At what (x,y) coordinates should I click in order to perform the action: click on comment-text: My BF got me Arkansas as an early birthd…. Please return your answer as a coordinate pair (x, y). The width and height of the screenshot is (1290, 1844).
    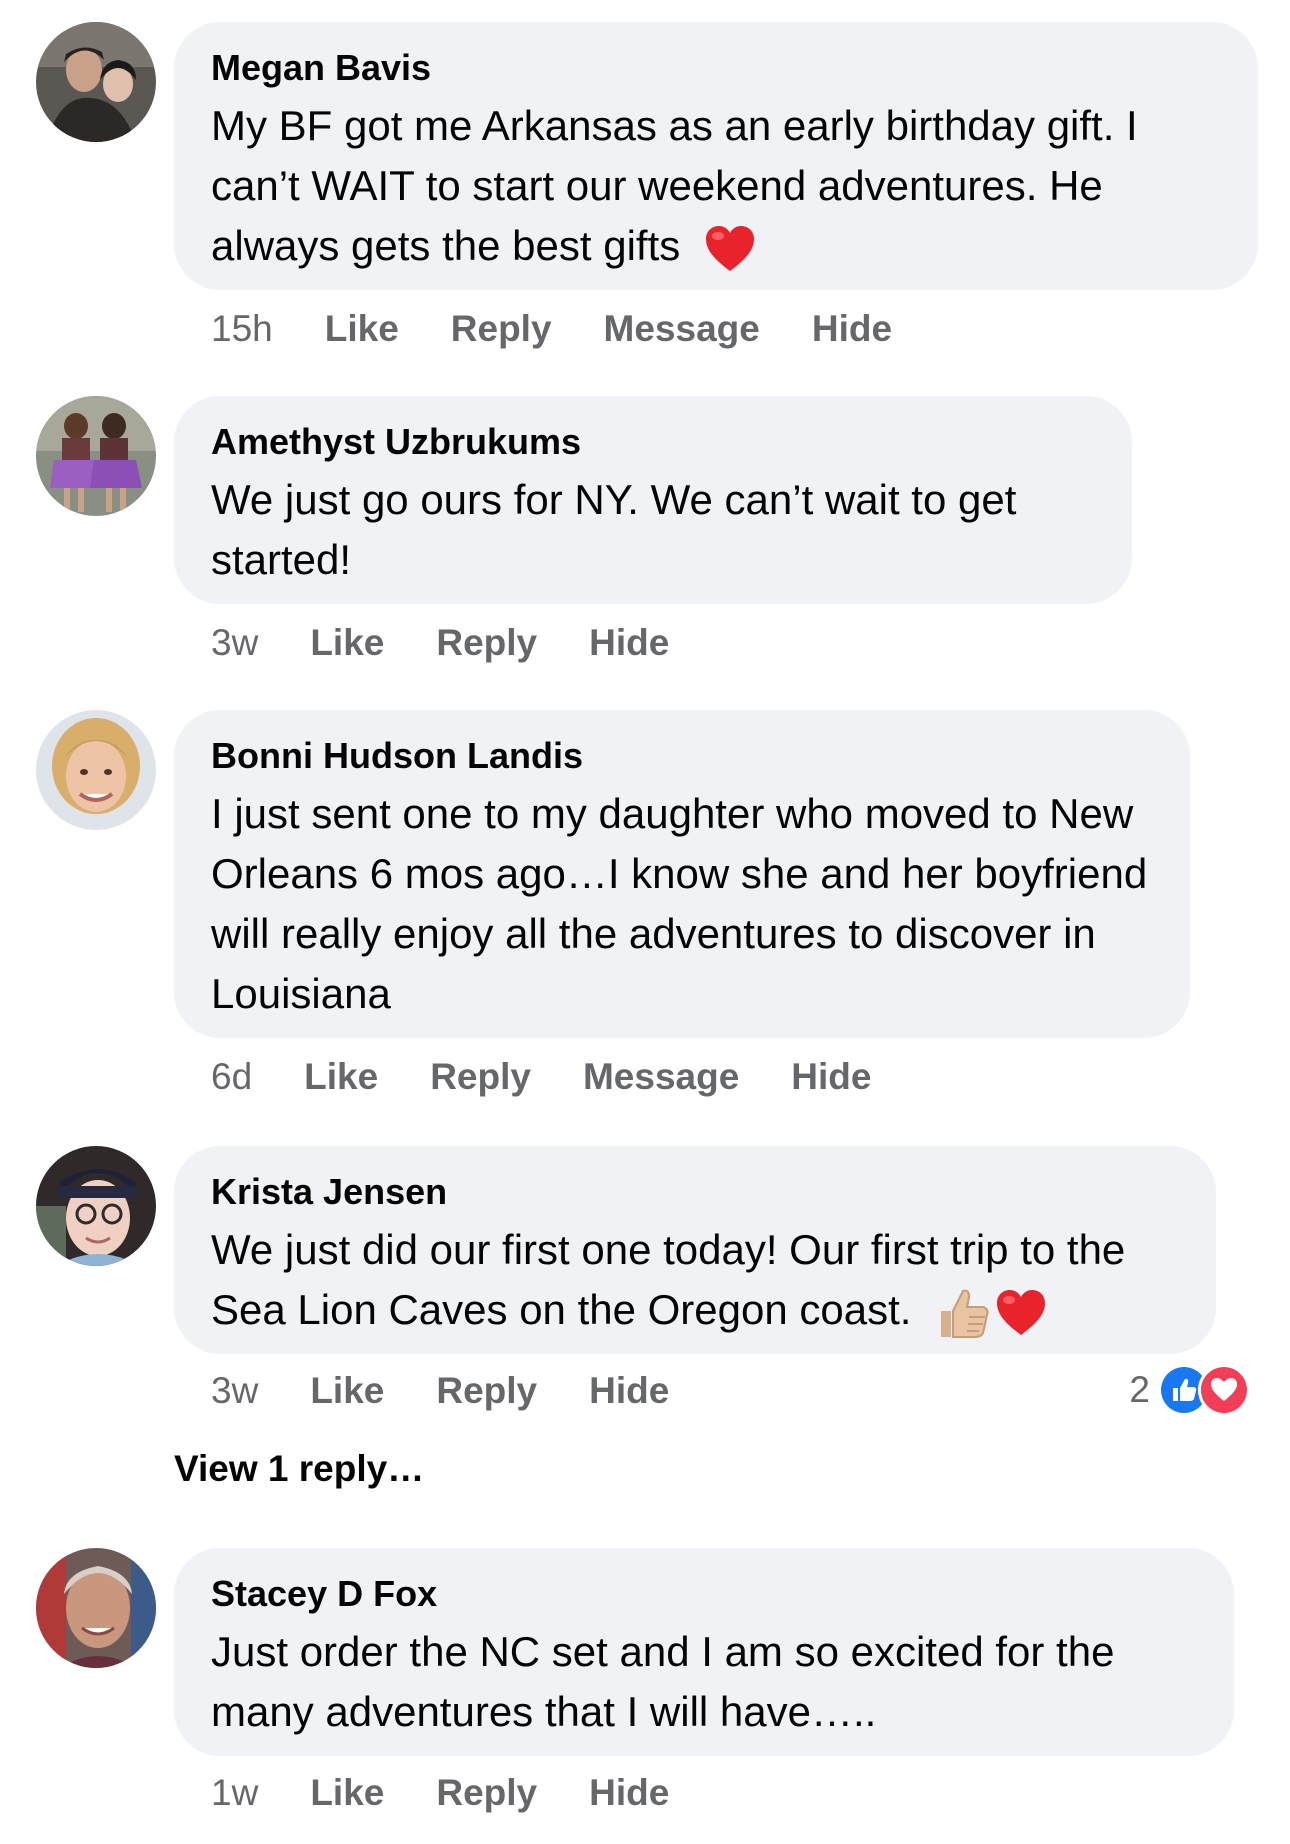
    Looking at the image, I should click on (716, 186).